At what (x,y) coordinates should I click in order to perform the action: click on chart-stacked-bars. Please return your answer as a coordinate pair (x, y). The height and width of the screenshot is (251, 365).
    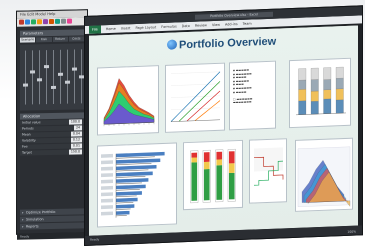
    Looking at the image, I should click on (320, 93).